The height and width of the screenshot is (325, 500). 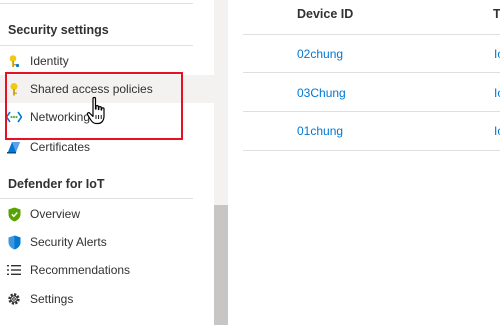 I want to click on sidebar-scrollbar-thumb, so click(x=221, y=265).